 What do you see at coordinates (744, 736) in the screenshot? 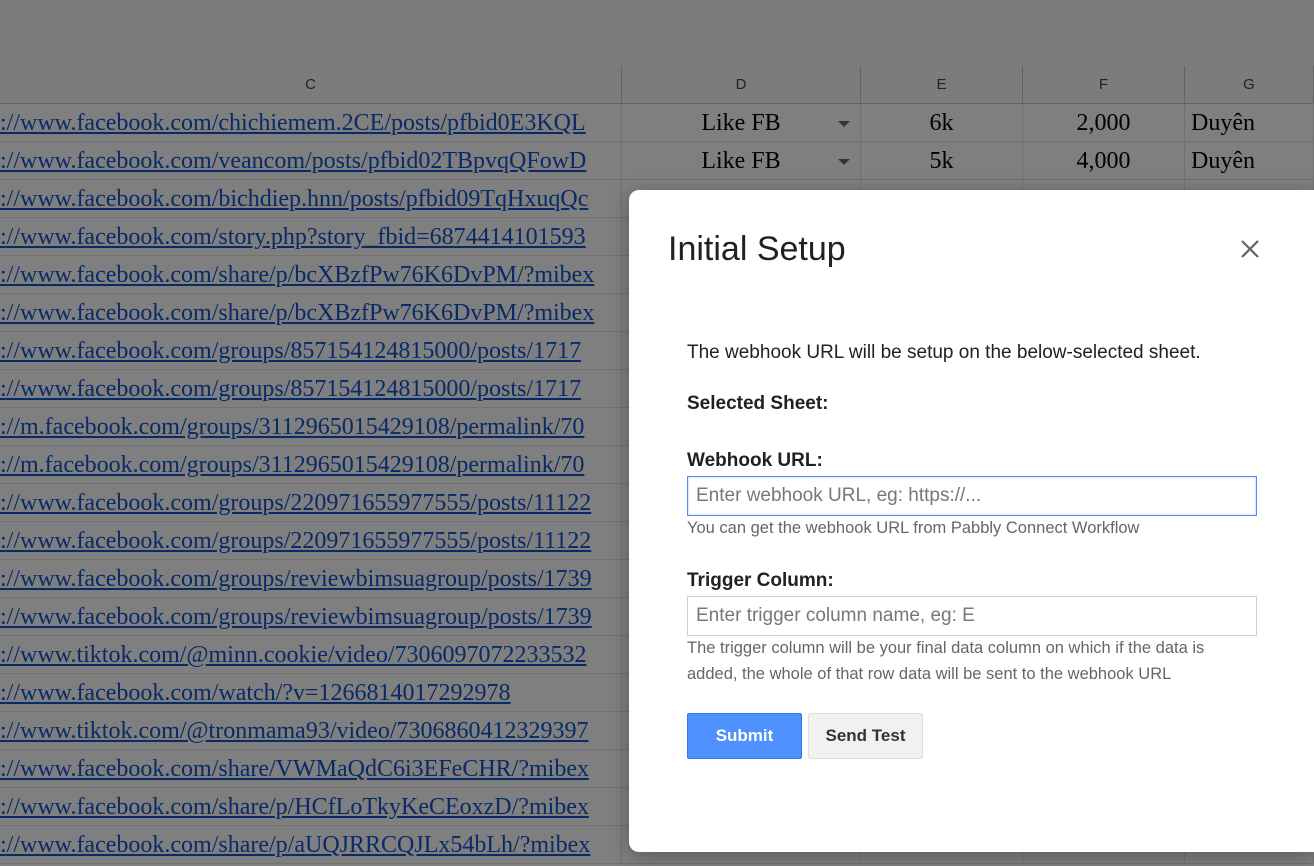
I see `submit-button: Submit` at bounding box center [744, 736].